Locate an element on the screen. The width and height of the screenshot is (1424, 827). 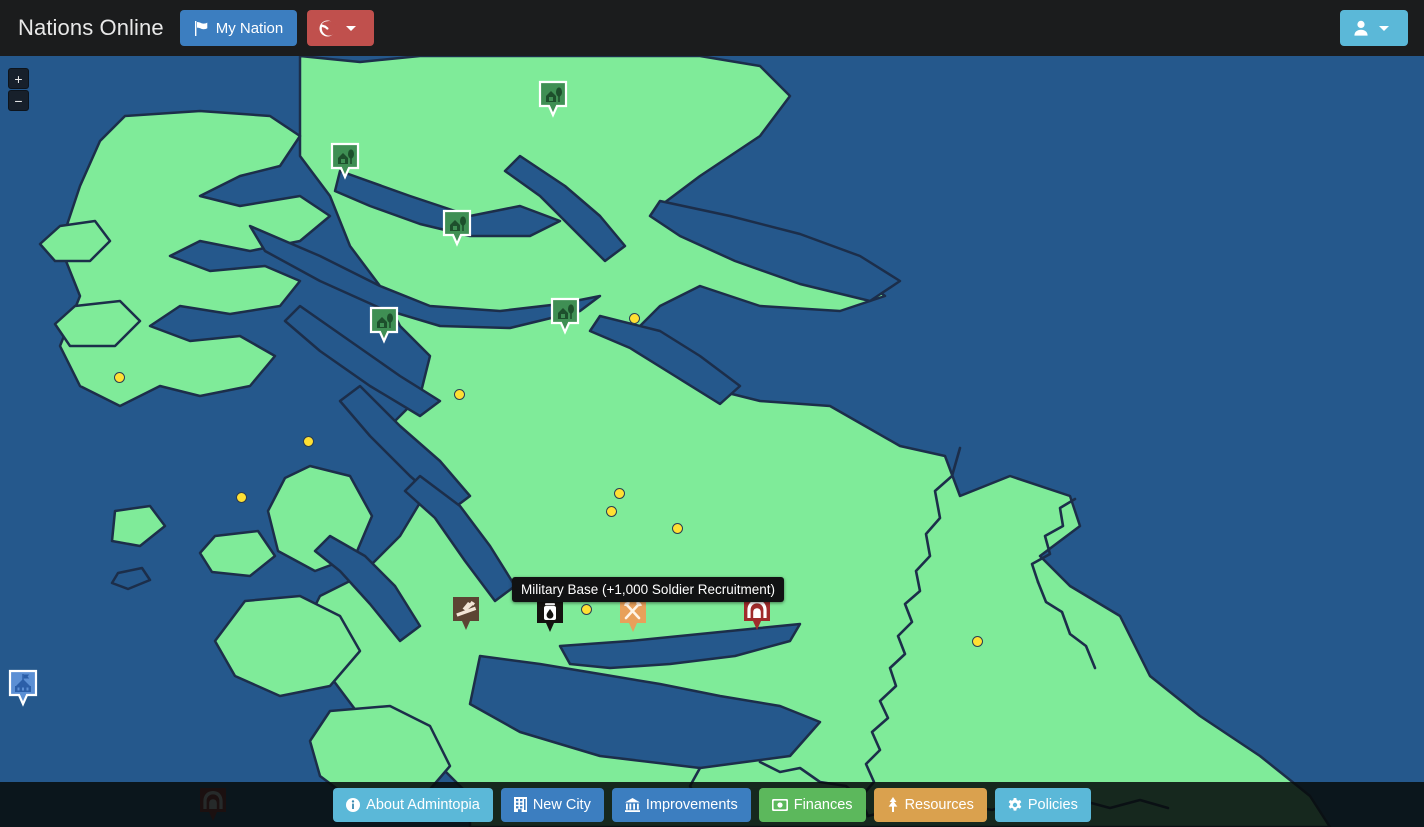
toolbar-button-improvements: Improvements is located at coordinates (681, 804).